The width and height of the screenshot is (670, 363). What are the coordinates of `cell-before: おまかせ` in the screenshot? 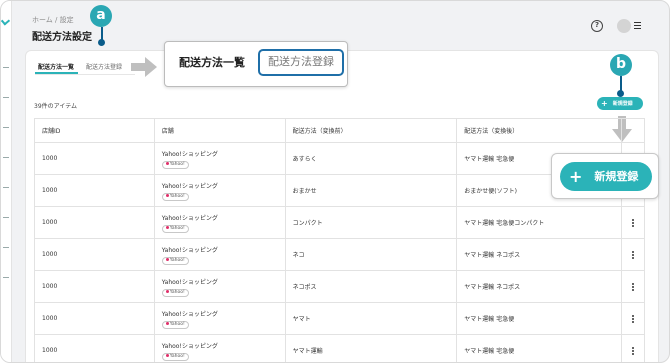 It's located at (371, 190).